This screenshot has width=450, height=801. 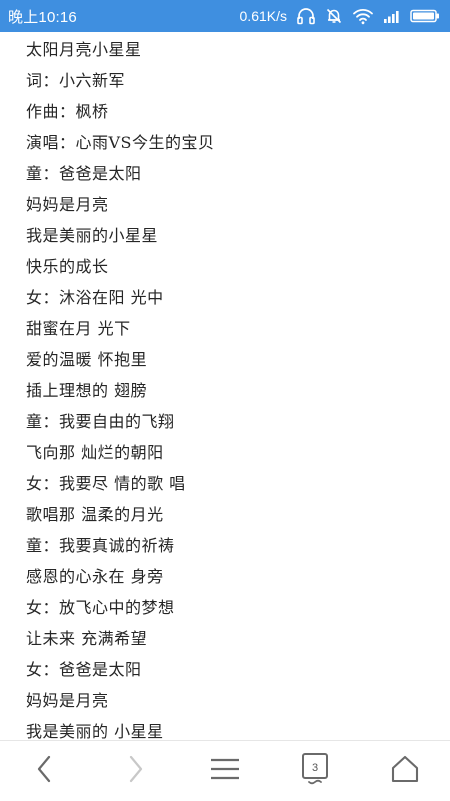 I want to click on status-icons: 0.61K/s, so click(x=340, y=16).